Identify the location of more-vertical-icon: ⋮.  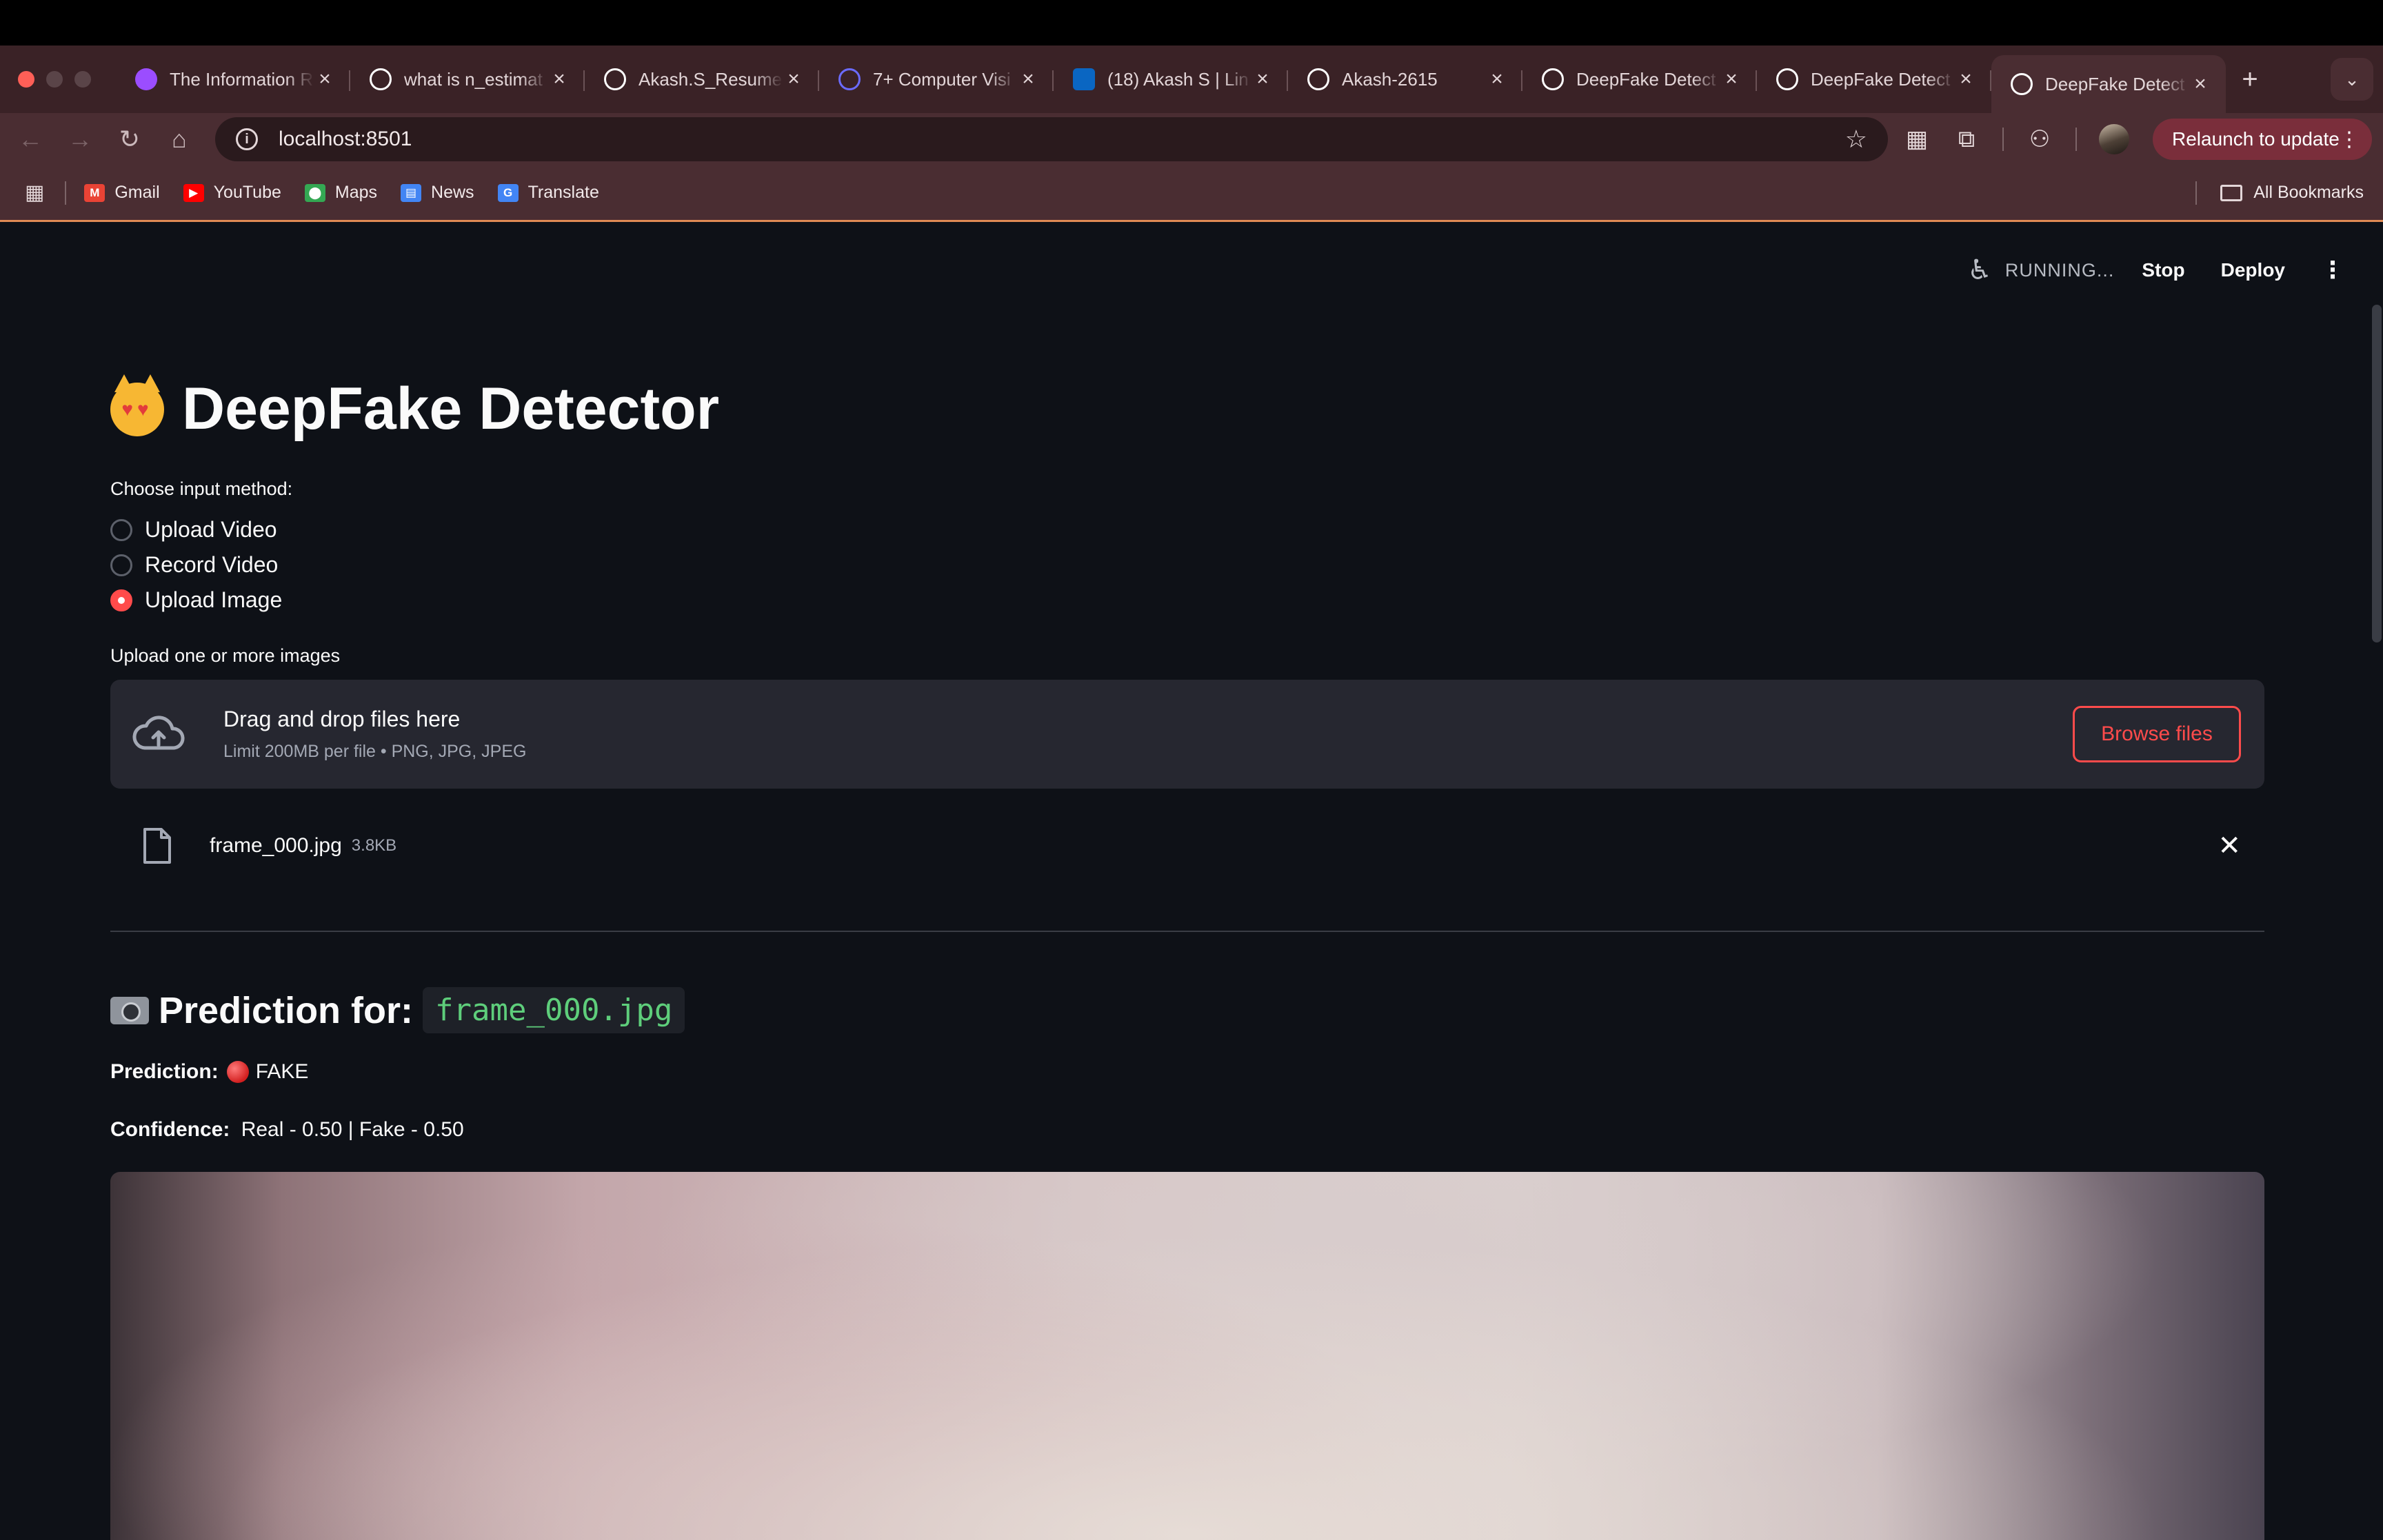
(2349, 140).